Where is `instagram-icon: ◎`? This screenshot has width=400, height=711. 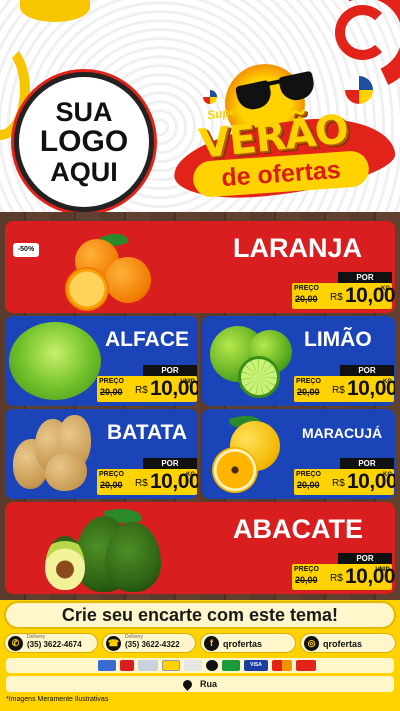 instagram-icon: ◎ is located at coordinates (311, 643).